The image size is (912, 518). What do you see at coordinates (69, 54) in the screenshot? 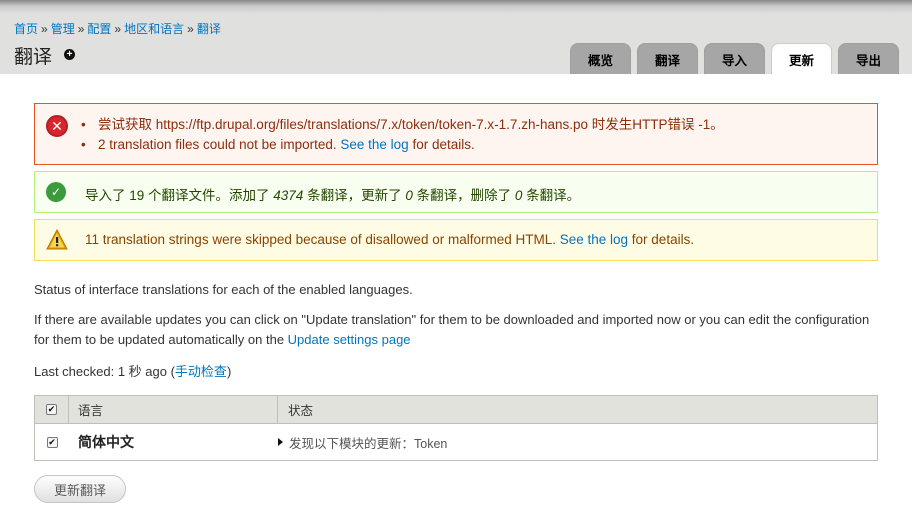
I see `add-shortcut-icon: +` at bounding box center [69, 54].